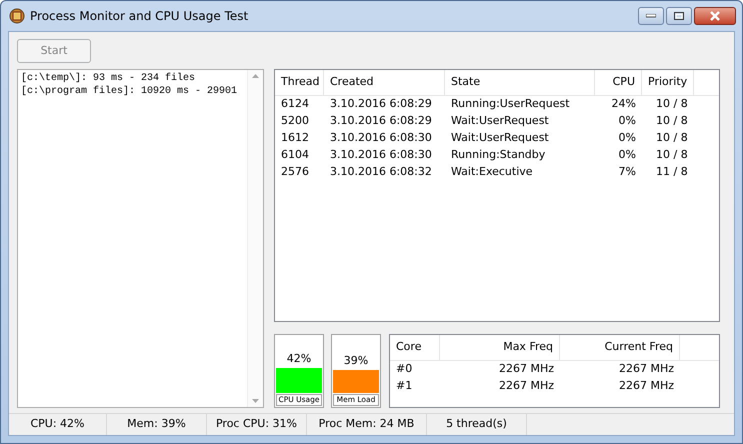 The width and height of the screenshot is (743, 444). Describe the element at coordinates (129, 91) in the screenshot. I see `log-line: [c:\program files]: 10920 ms - 29901` at that location.